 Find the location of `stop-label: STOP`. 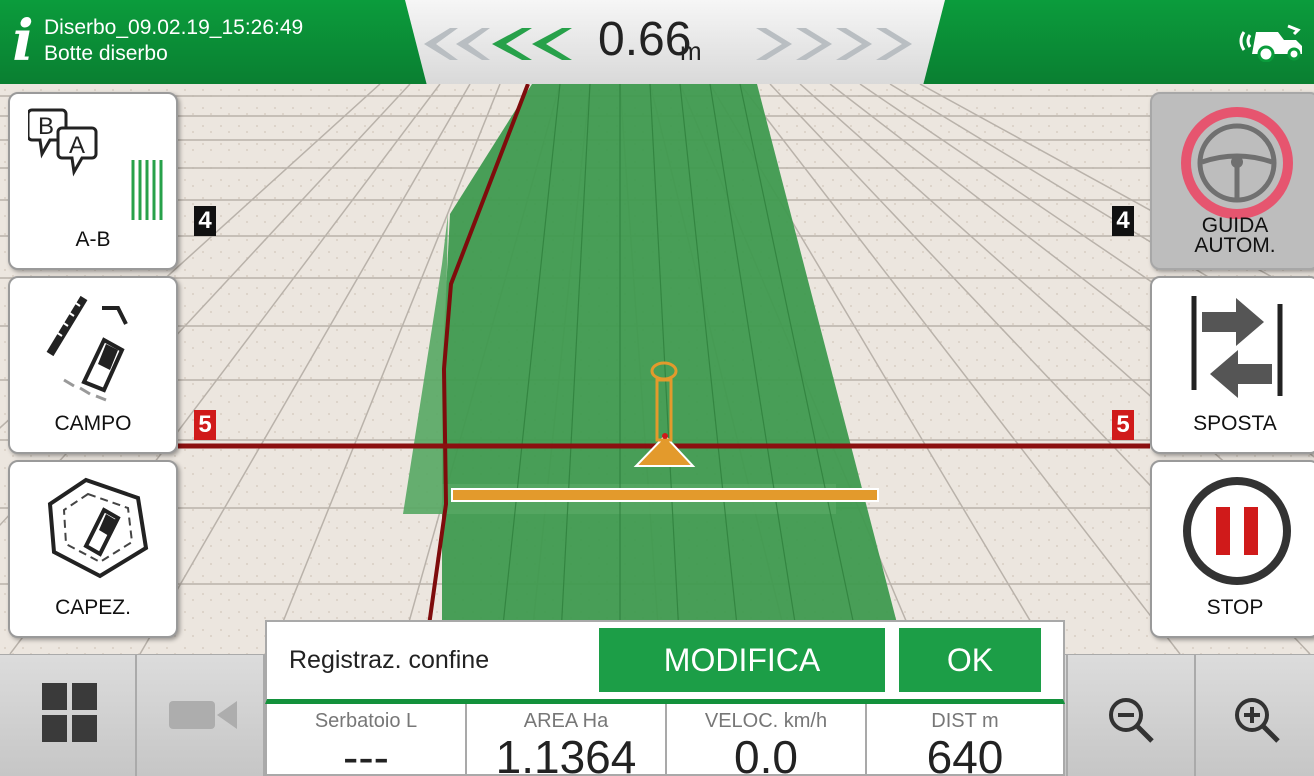

stop-label: STOP is located at coordinates (1235, 607).